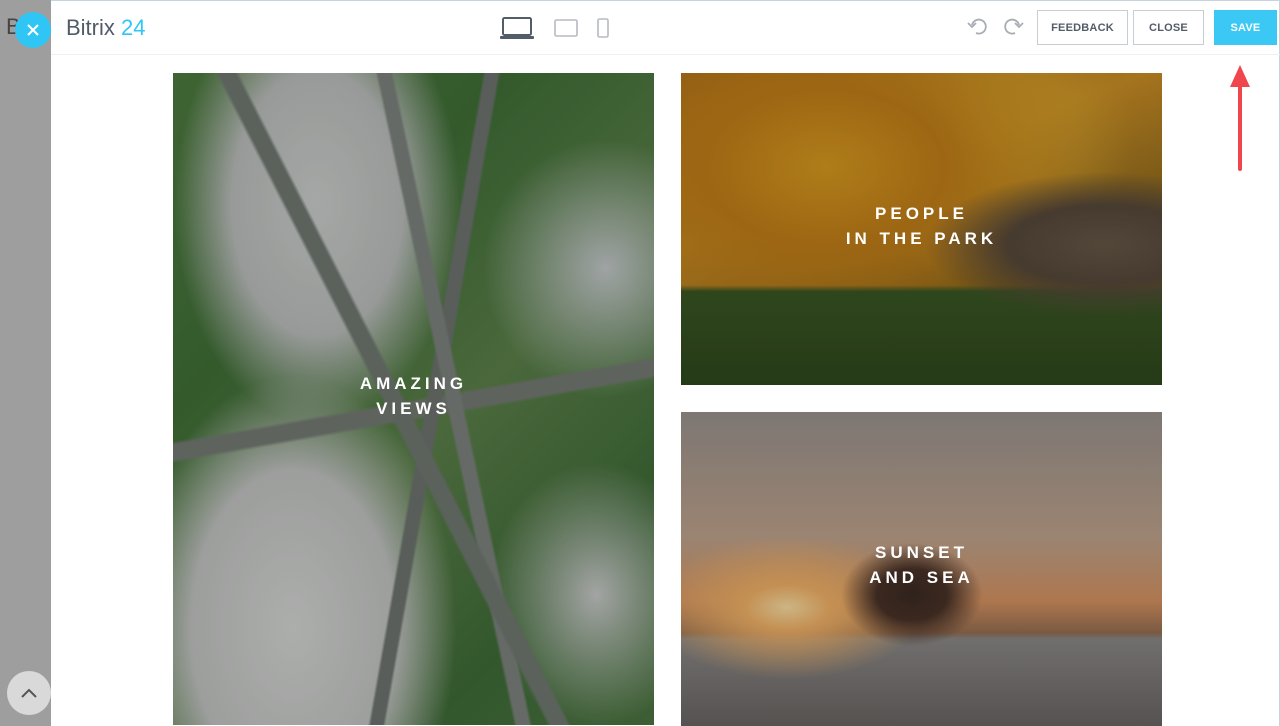  I want to click on tile-caption: PEOPLE IN THE PARK, so click(921, 226).